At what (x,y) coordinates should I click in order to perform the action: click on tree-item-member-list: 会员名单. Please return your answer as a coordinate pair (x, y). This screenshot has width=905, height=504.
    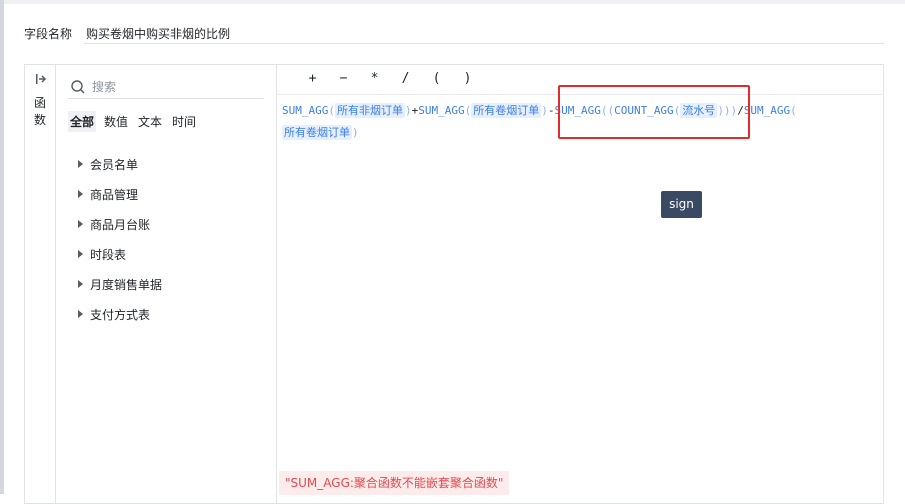
    Looking at the image, I should click on (120, 164).